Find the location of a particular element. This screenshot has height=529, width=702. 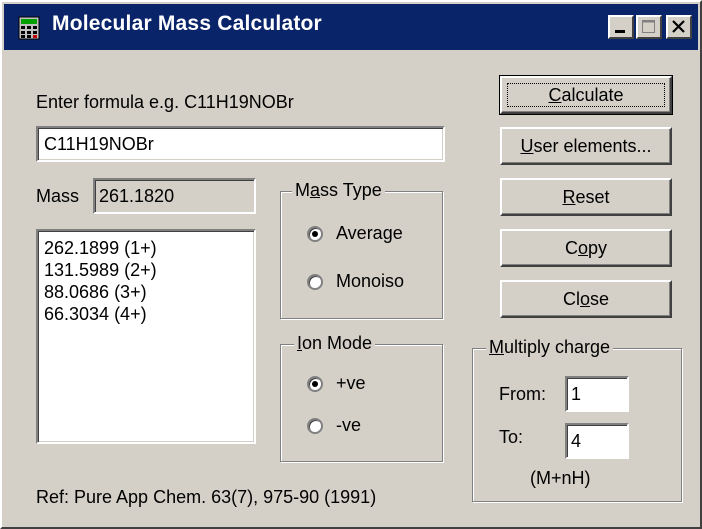

monoiso-label: Monoiso is located at coordinates (370, 281).